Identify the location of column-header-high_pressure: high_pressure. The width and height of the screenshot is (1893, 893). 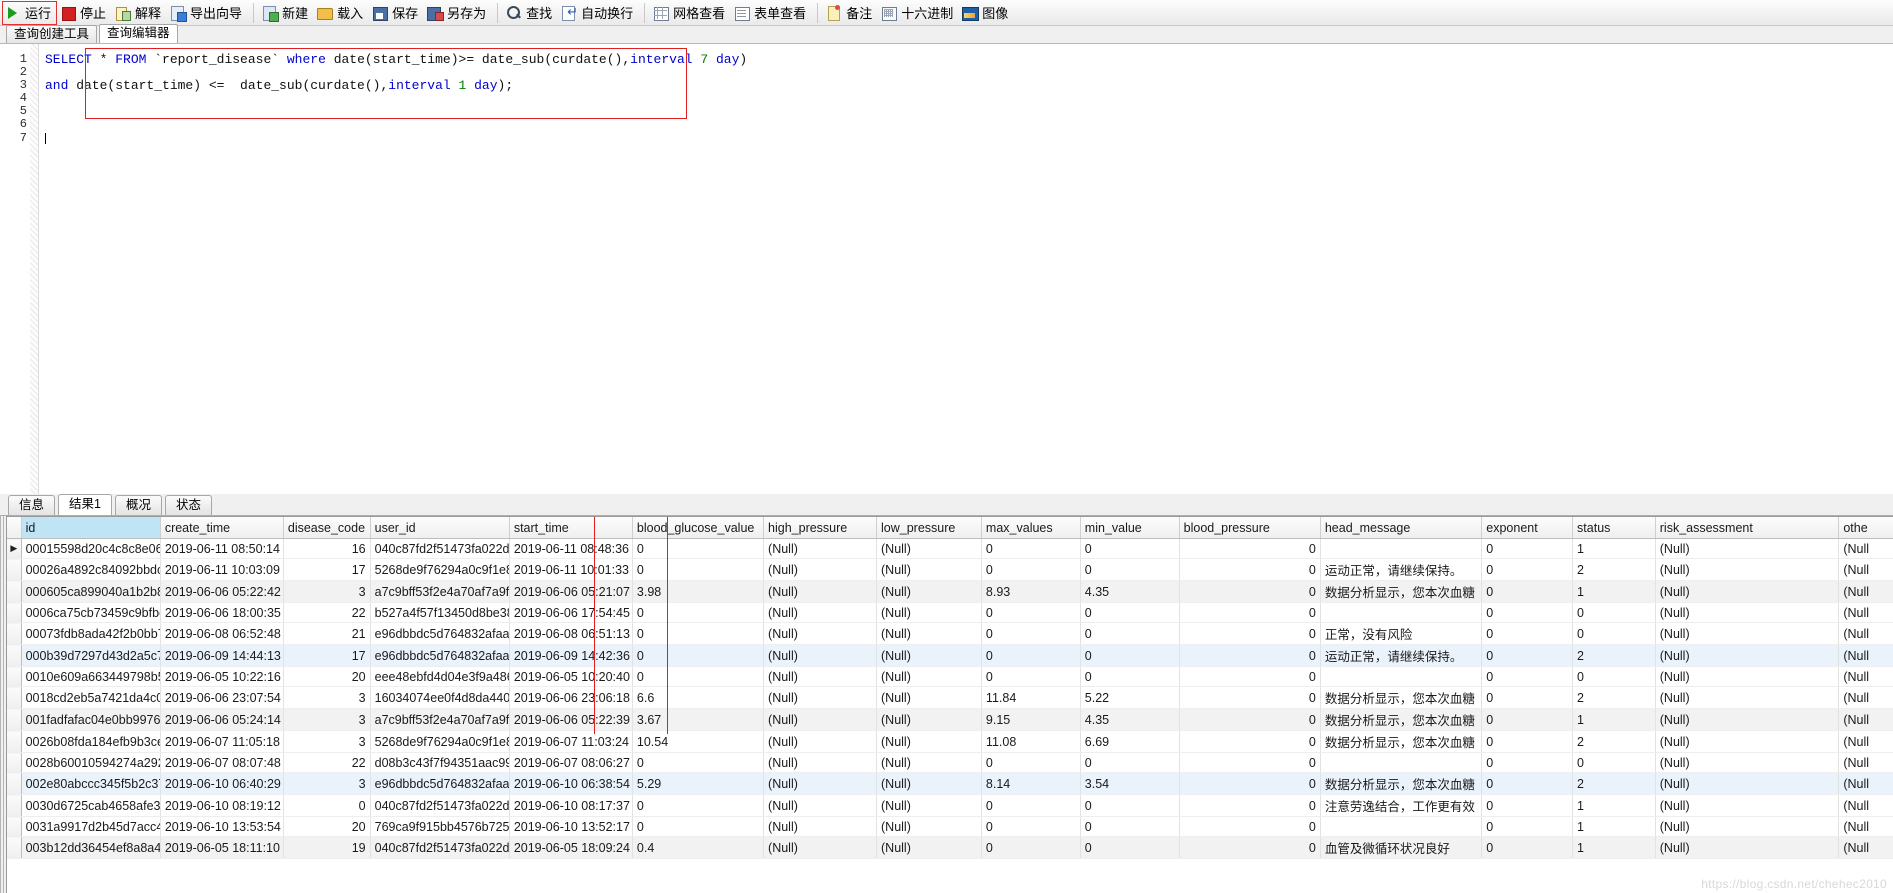
(820, 528).